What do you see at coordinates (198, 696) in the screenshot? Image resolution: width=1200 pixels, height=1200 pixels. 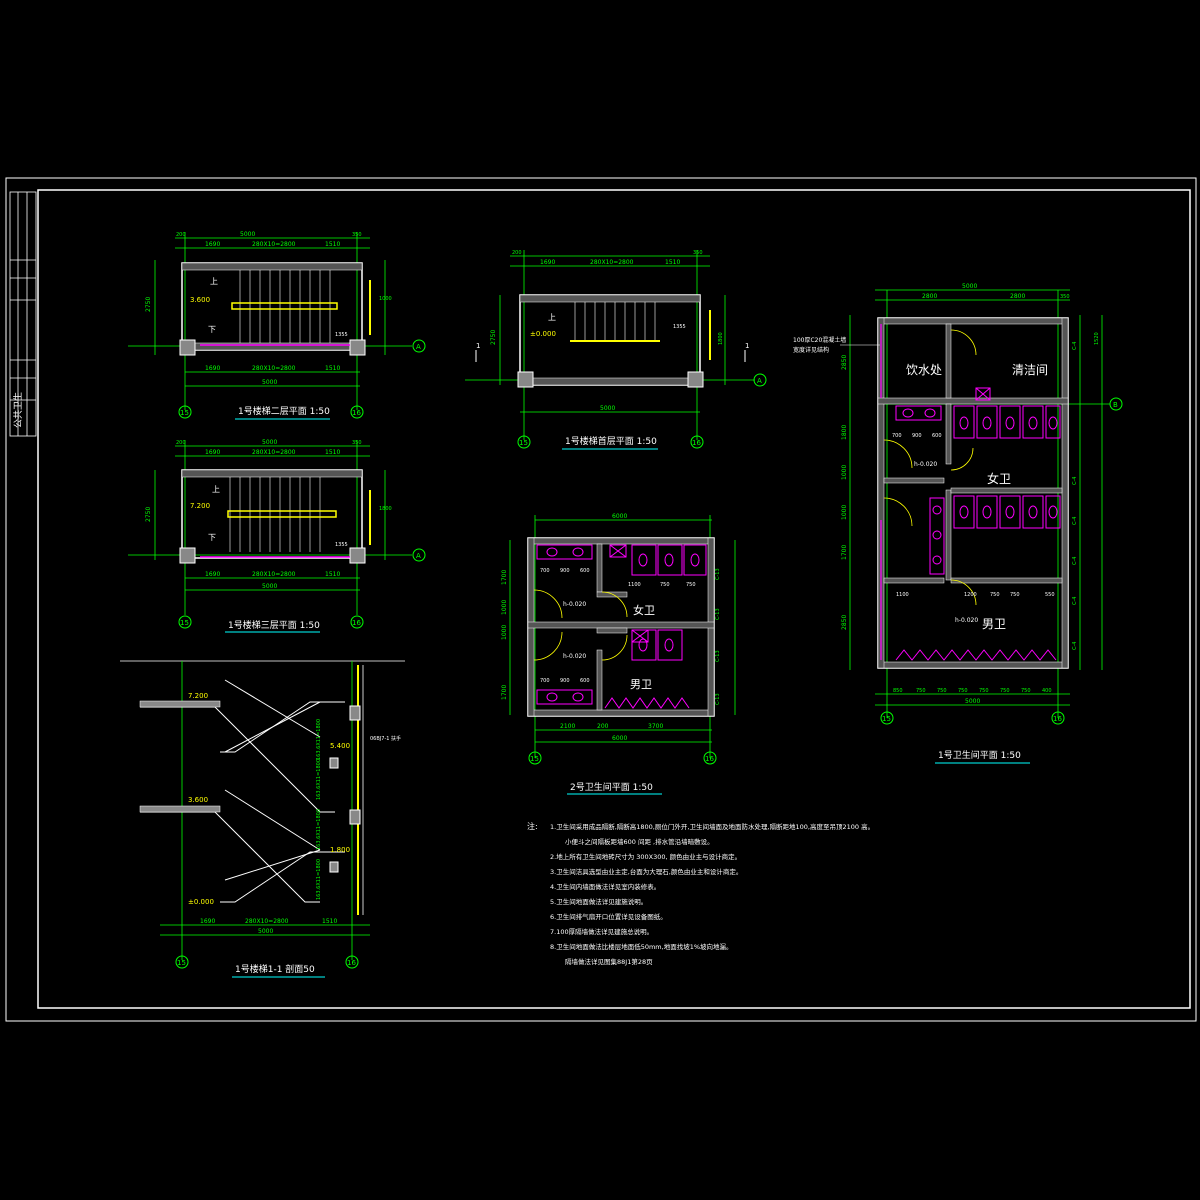 I see `section-level-1: 7.200` at bounding box center [198, 696].